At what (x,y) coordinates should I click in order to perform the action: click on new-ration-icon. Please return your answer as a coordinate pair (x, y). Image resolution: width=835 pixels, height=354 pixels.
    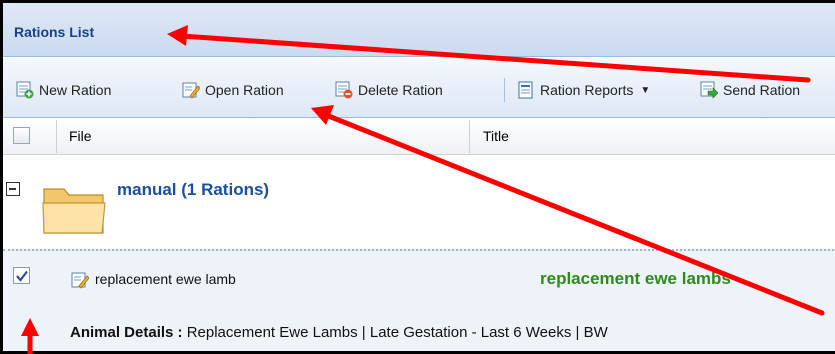
    Looking at the image, I should click on (25, 90).